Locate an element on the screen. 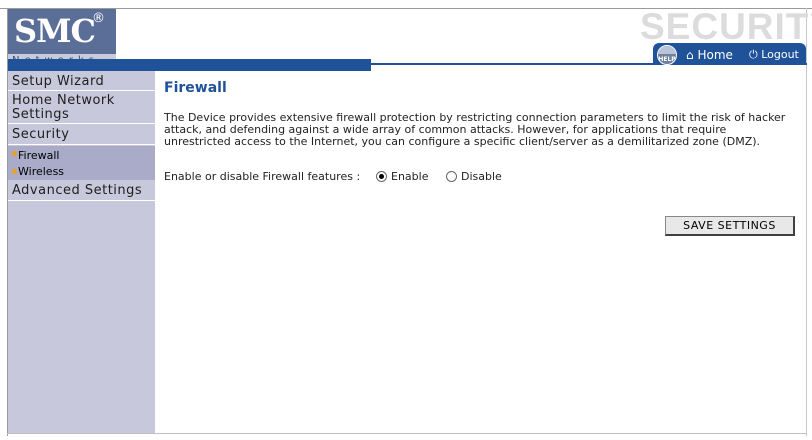 Image resolution: width=812 pixels, height=440 pixels. header-blue-bar is located at coordinates (189, 65).